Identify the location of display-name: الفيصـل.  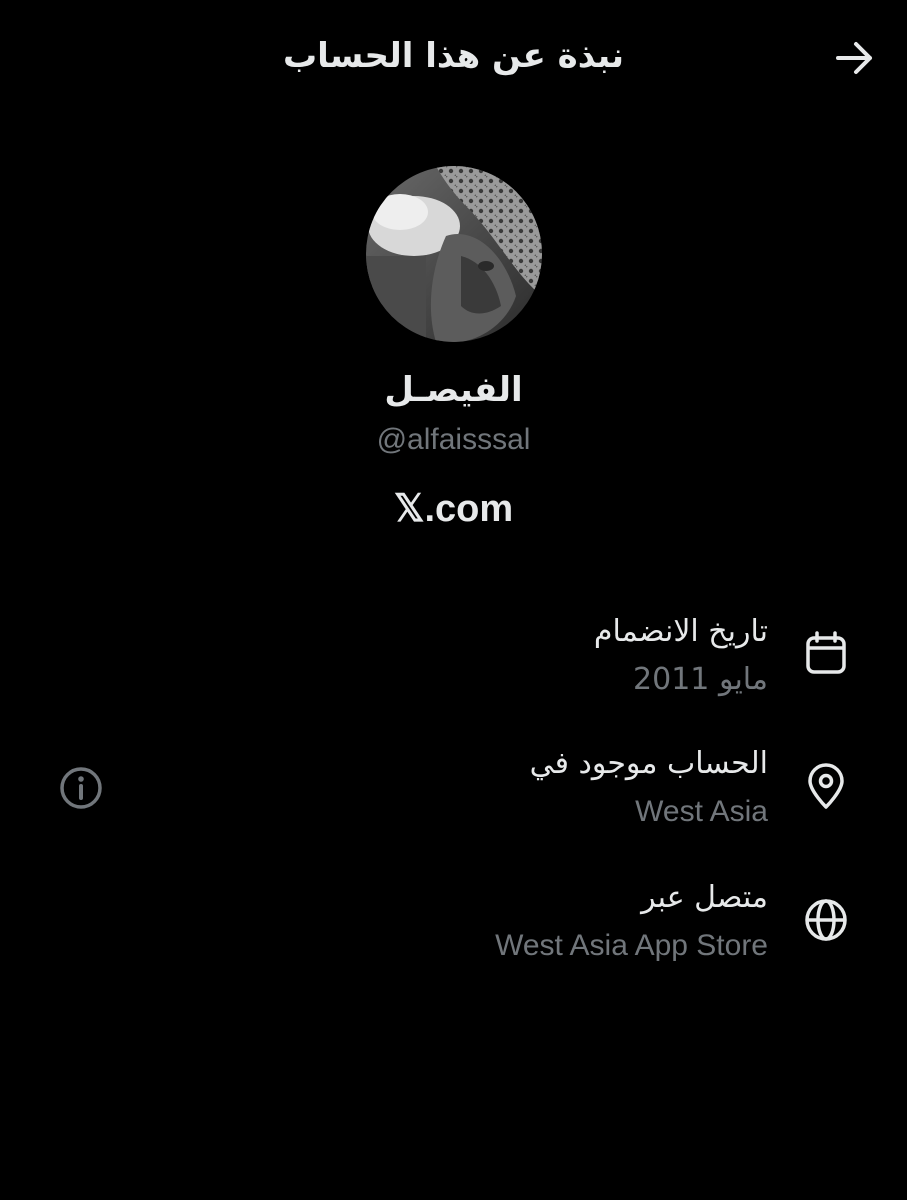
(453, 390).